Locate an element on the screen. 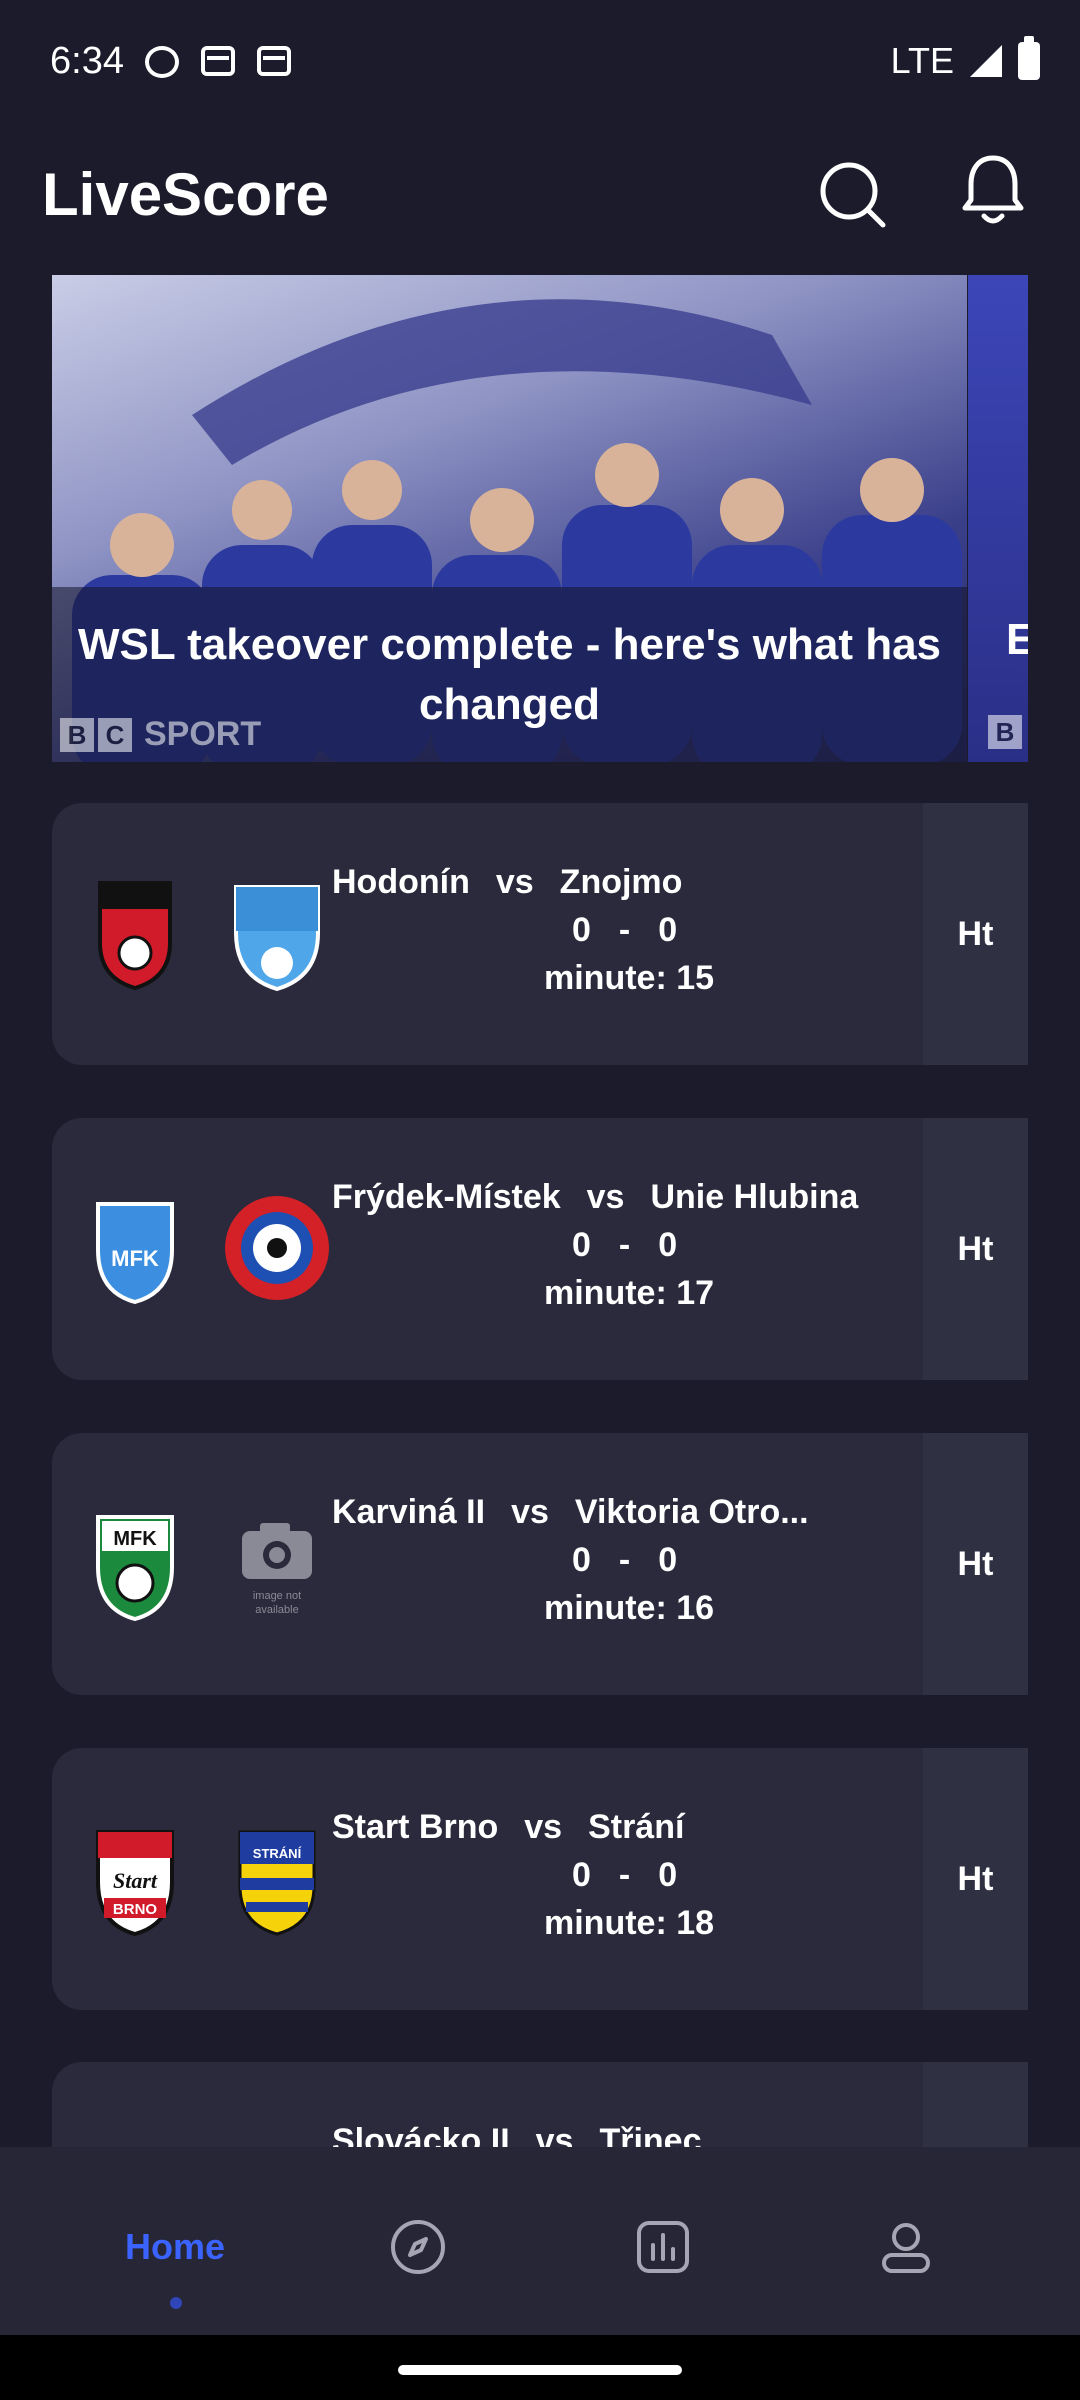  compass-icon is located at coordinates (418, 2247).